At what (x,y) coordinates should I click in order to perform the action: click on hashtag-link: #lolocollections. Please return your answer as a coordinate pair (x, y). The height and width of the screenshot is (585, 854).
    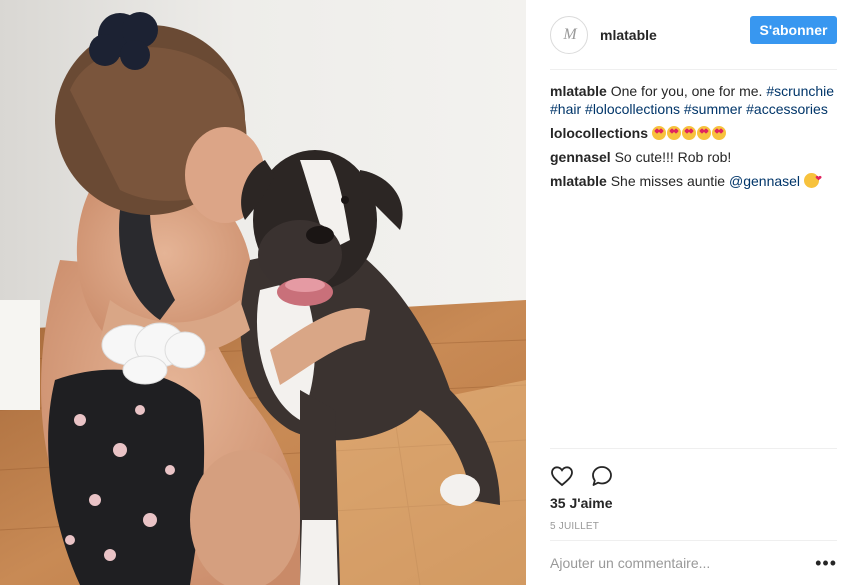
    Looking at the image, I should click on (632, 109).